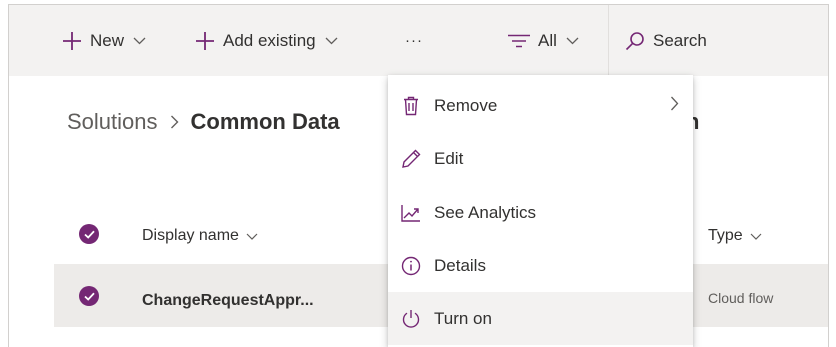 This screenshot has width=836, height=347. I want to click on breadcrumb: Solutions Common Data, so click(203, 122).